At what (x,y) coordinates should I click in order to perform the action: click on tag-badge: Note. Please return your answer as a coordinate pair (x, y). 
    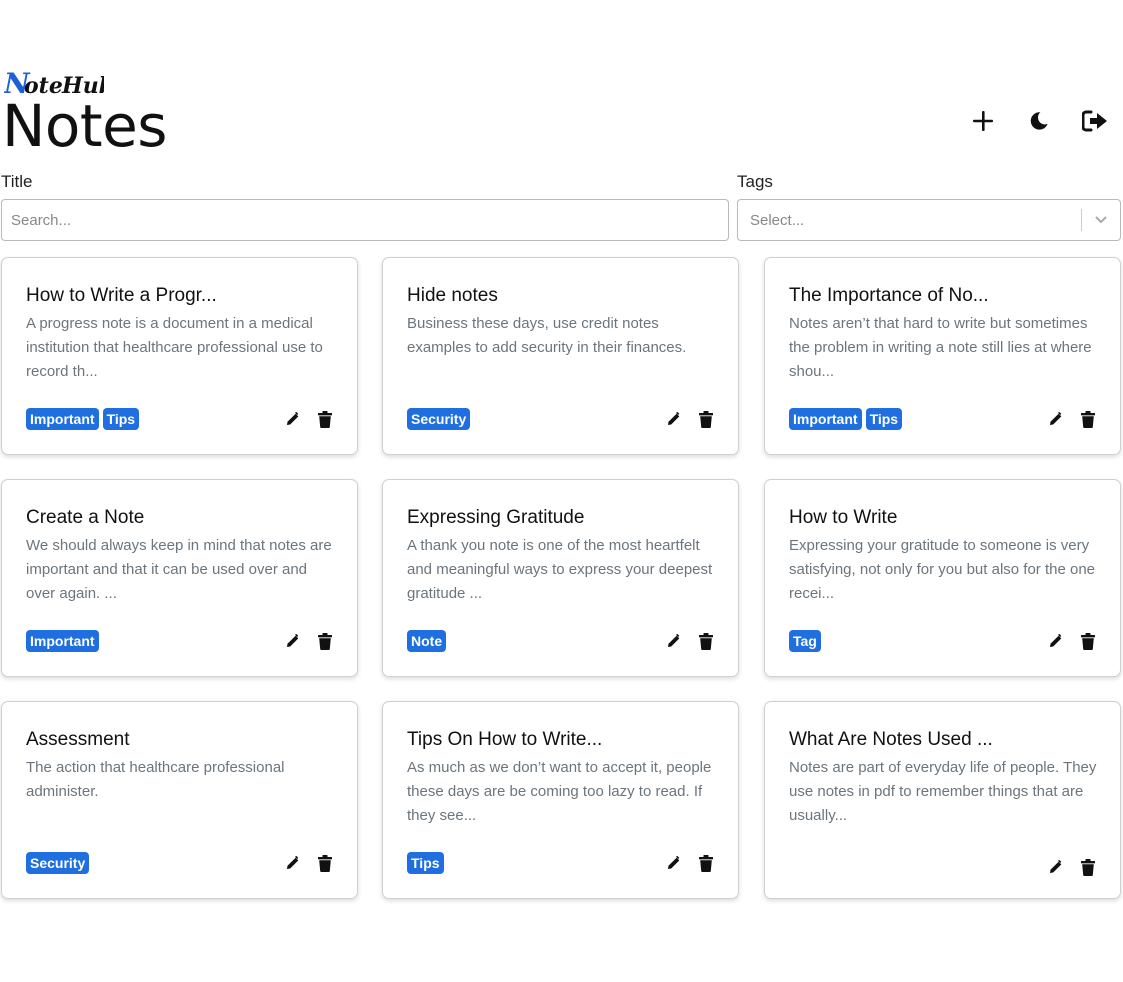
    Looking at the image, I should click on (427, 641).